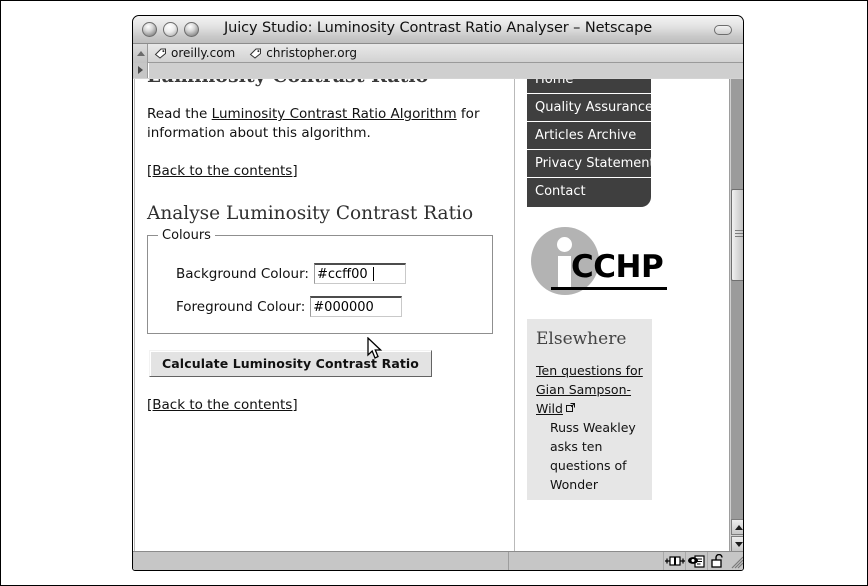  What do you see at coordinates (445, 70) in the screenshot?
I see `toolbar-empty-area` at bounding box center [445, 70].